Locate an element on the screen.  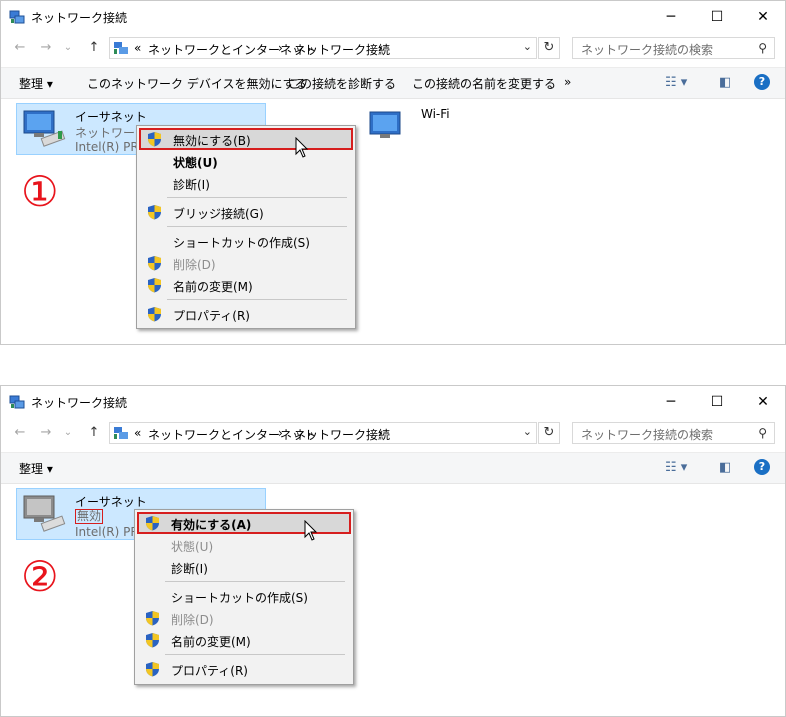
disable-device-button: このネットワーク デバイスを無効にする is located at coordinates (197, 83).